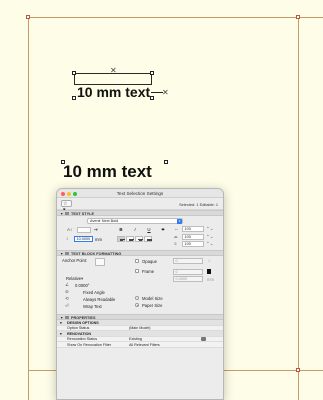  What do you see at coordinates (139, 239) in the screenshot?
I see `align-right-button` at bounding box center [139, 239].